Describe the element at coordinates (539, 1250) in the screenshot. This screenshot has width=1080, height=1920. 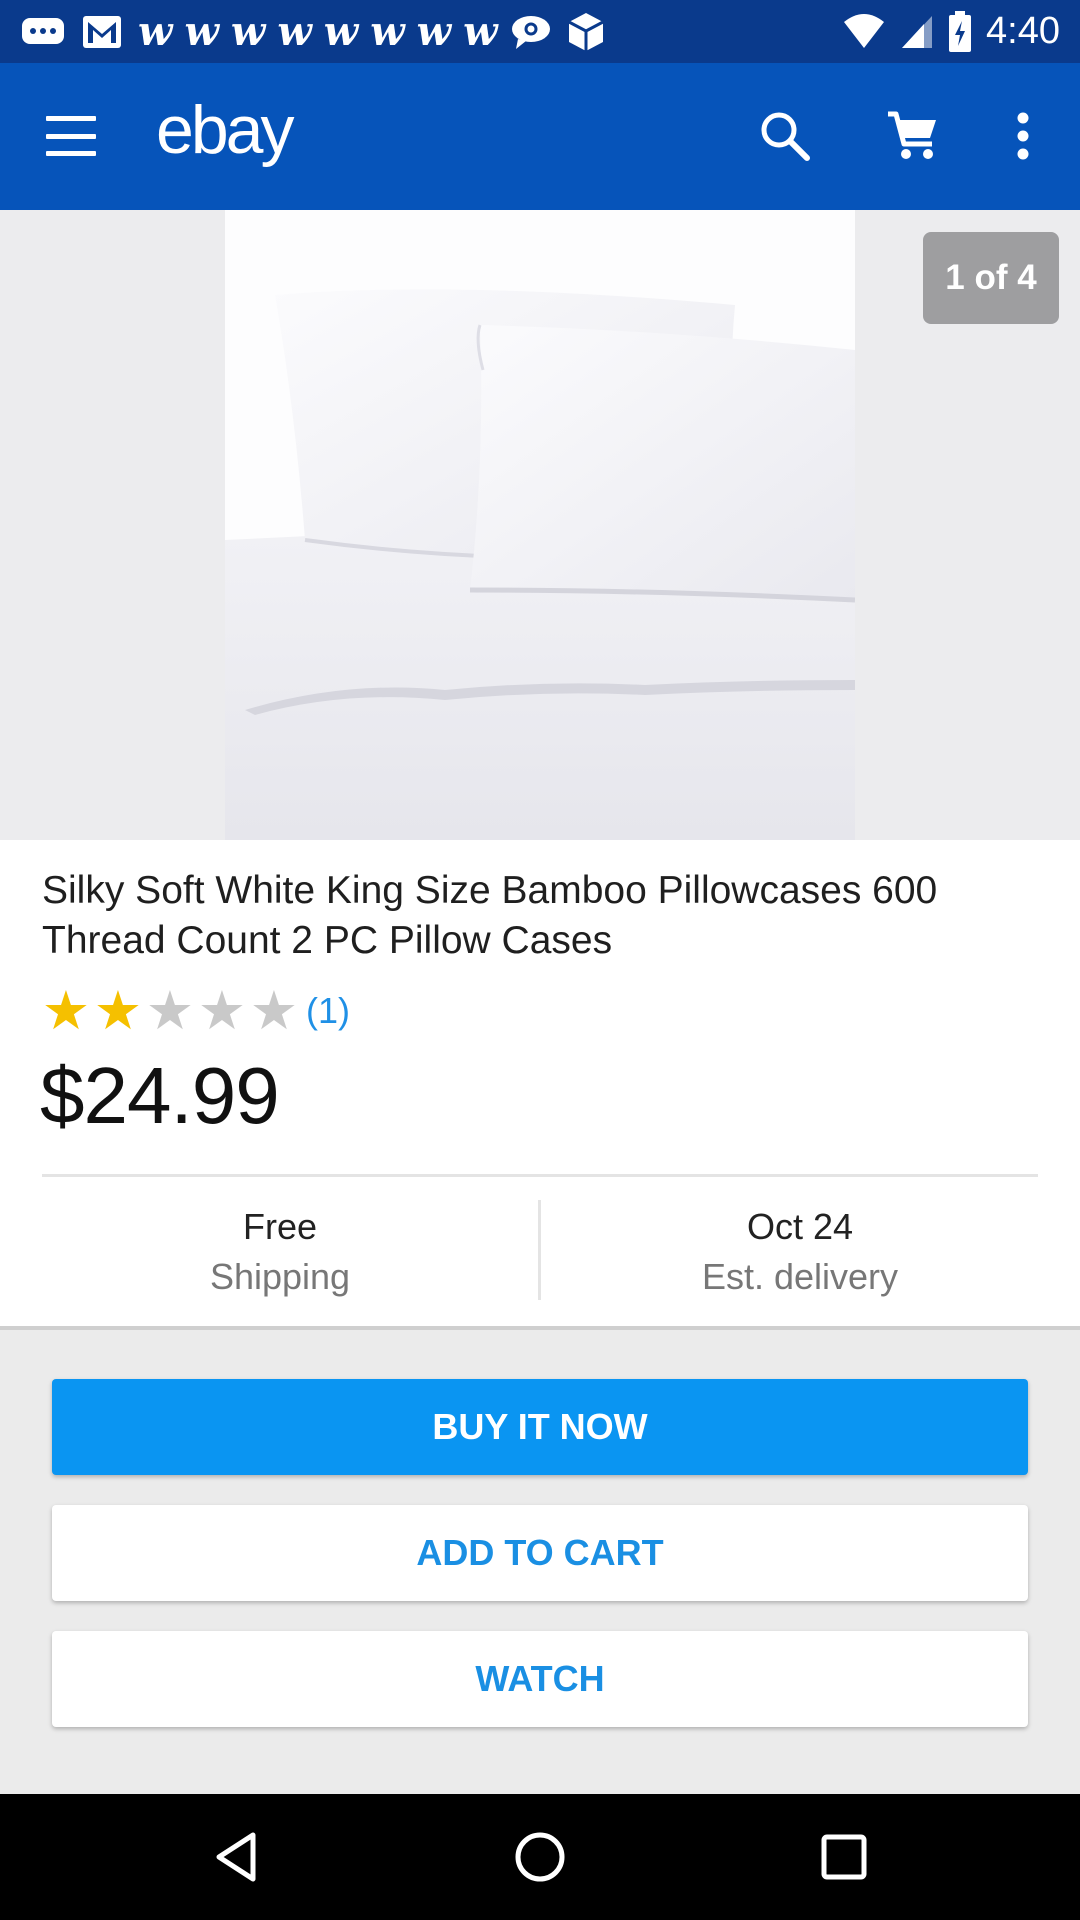
I see `vertical-divider` at that location.